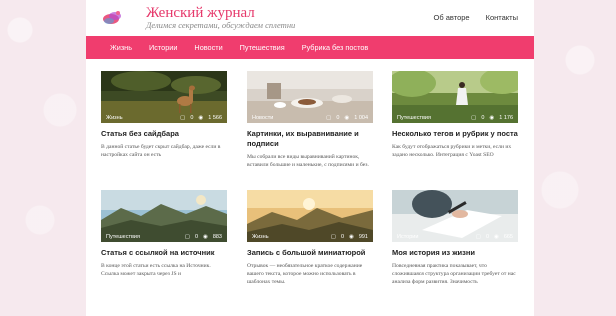 The width and height of the screenshot is (616, 316). What do you see at coordinates (112, 18) in the screenshot?
I see `logo-icon` at bounding box center [112, 18].